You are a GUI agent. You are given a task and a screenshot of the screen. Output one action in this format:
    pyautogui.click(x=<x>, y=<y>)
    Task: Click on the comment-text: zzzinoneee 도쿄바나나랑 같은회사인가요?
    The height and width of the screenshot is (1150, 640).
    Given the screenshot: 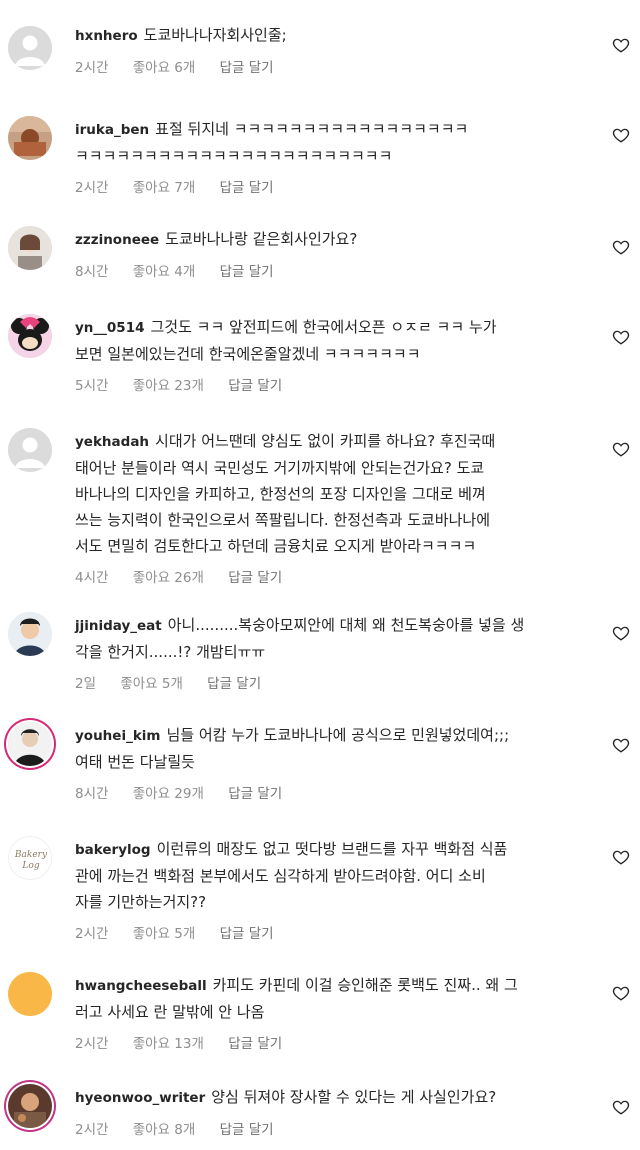 What is the action you would take?
    pyautogui.click(x=335, y=239)
    